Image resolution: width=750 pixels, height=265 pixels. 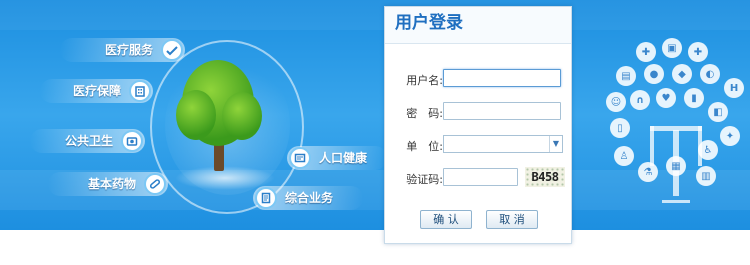 I want to click on baby-icon: ☺, so click(x=616, y=102).